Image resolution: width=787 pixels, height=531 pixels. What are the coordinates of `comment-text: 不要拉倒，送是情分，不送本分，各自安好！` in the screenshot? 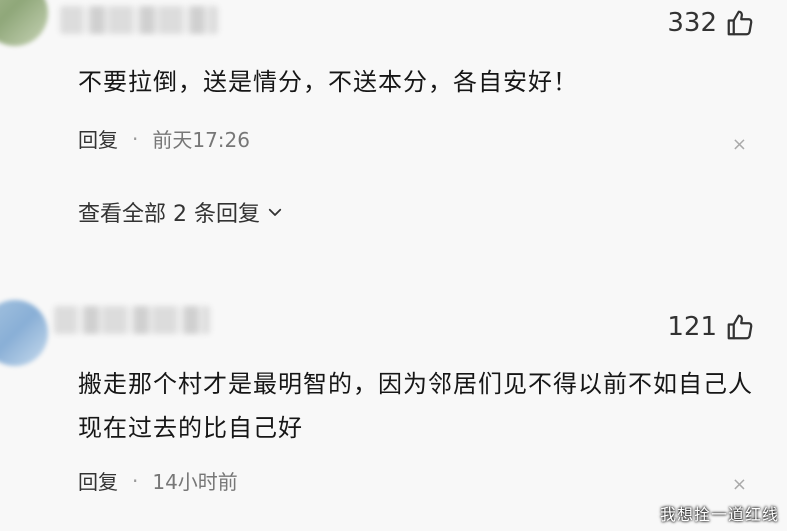 It's located at (328, 82).